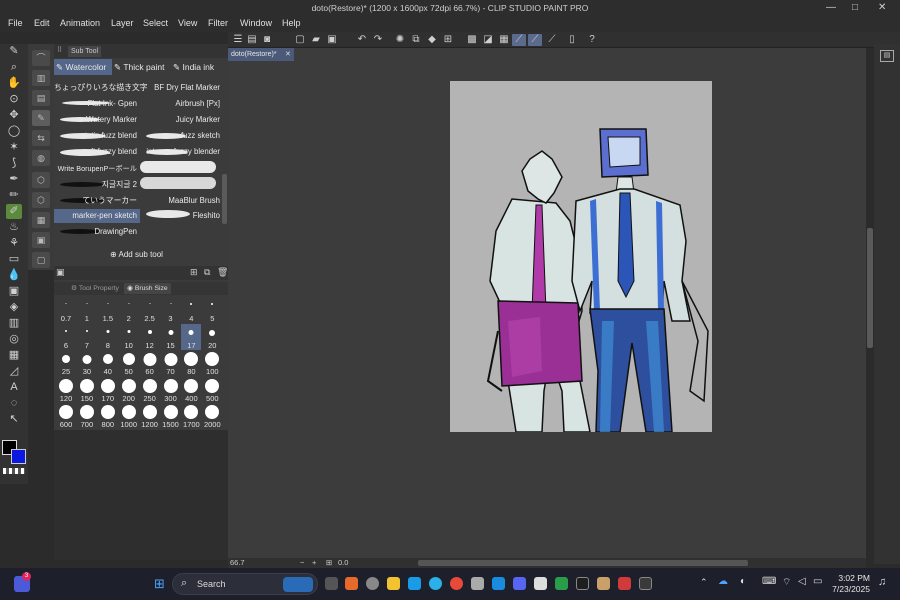  Describe the element at coordinates (882, 582) in the screenshot. I see `notification-bell-icon: ♫` at that location.